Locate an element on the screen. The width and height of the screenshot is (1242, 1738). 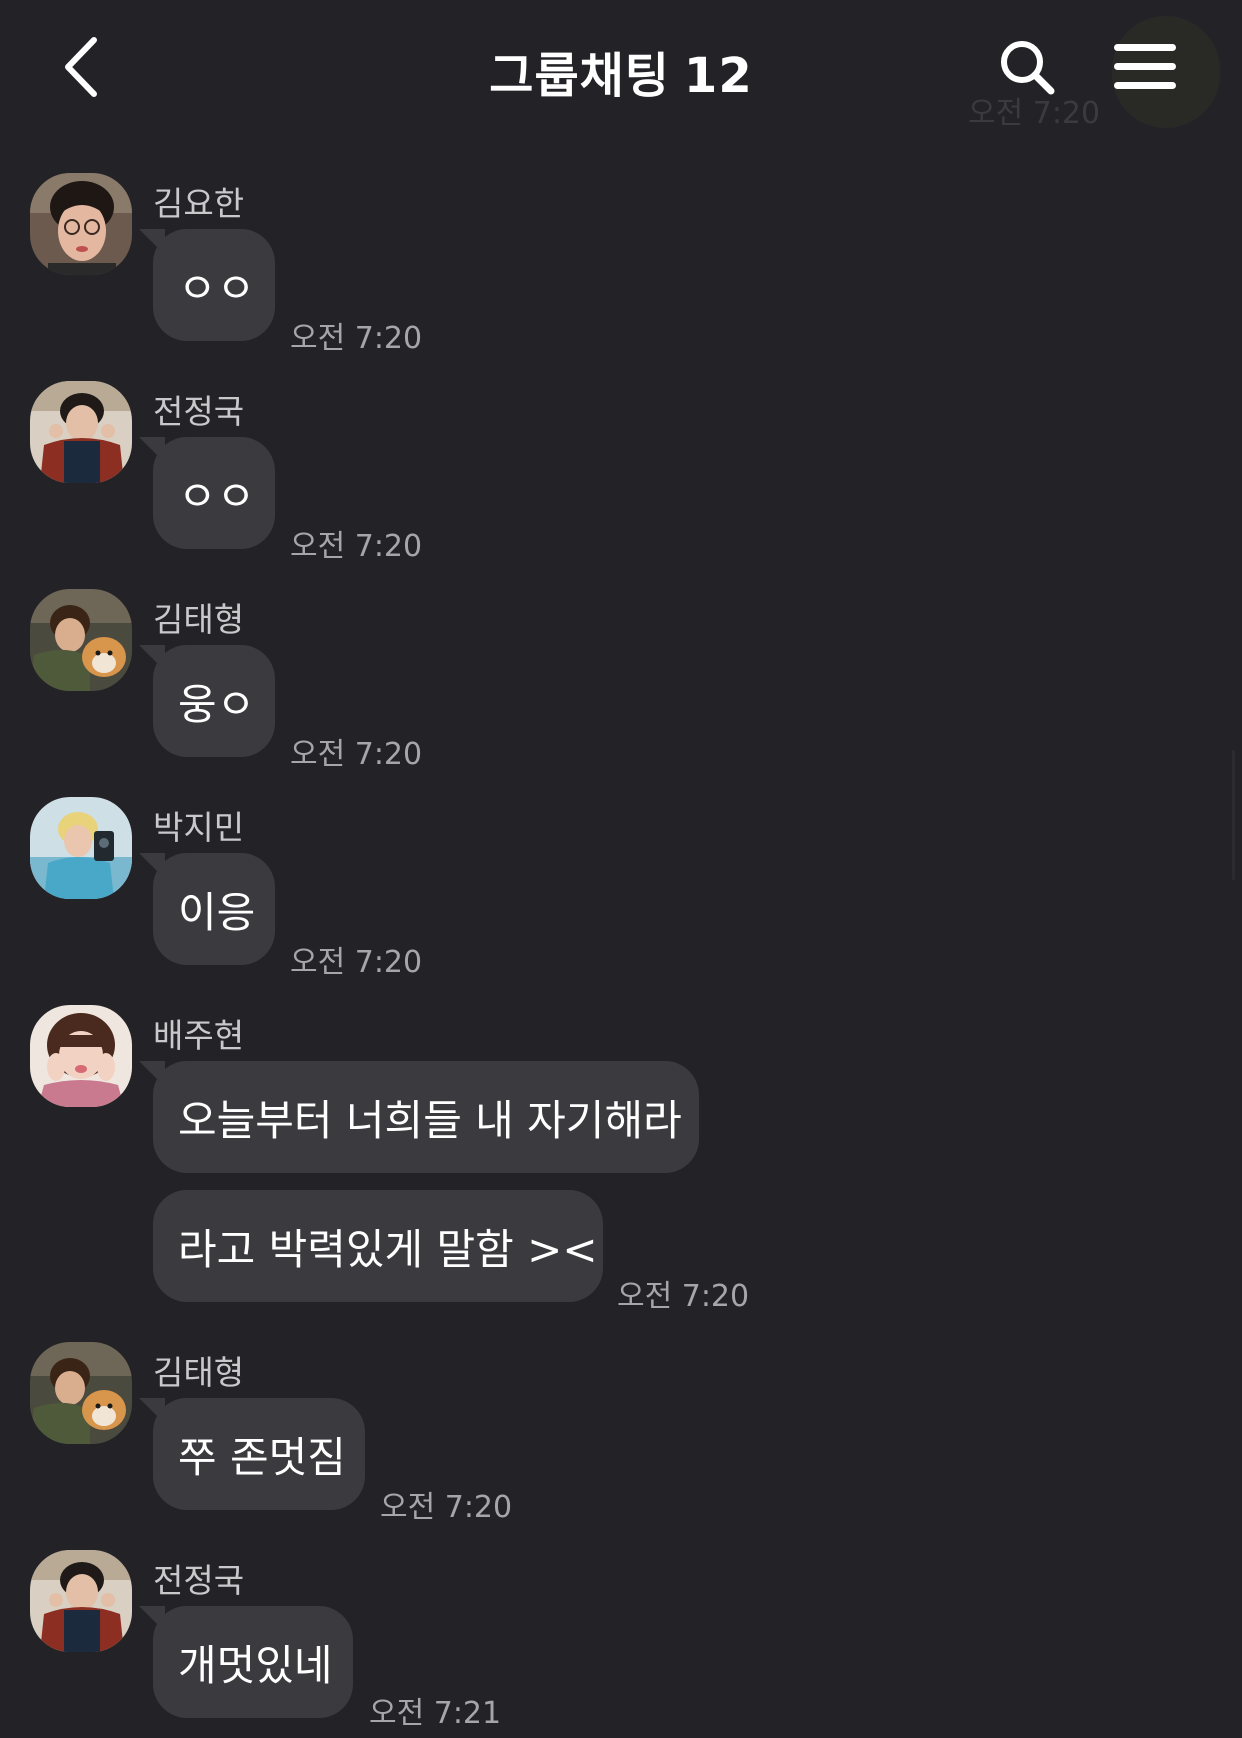
message-bubble: 개멋있네 is located at coordinates (246, 1662).